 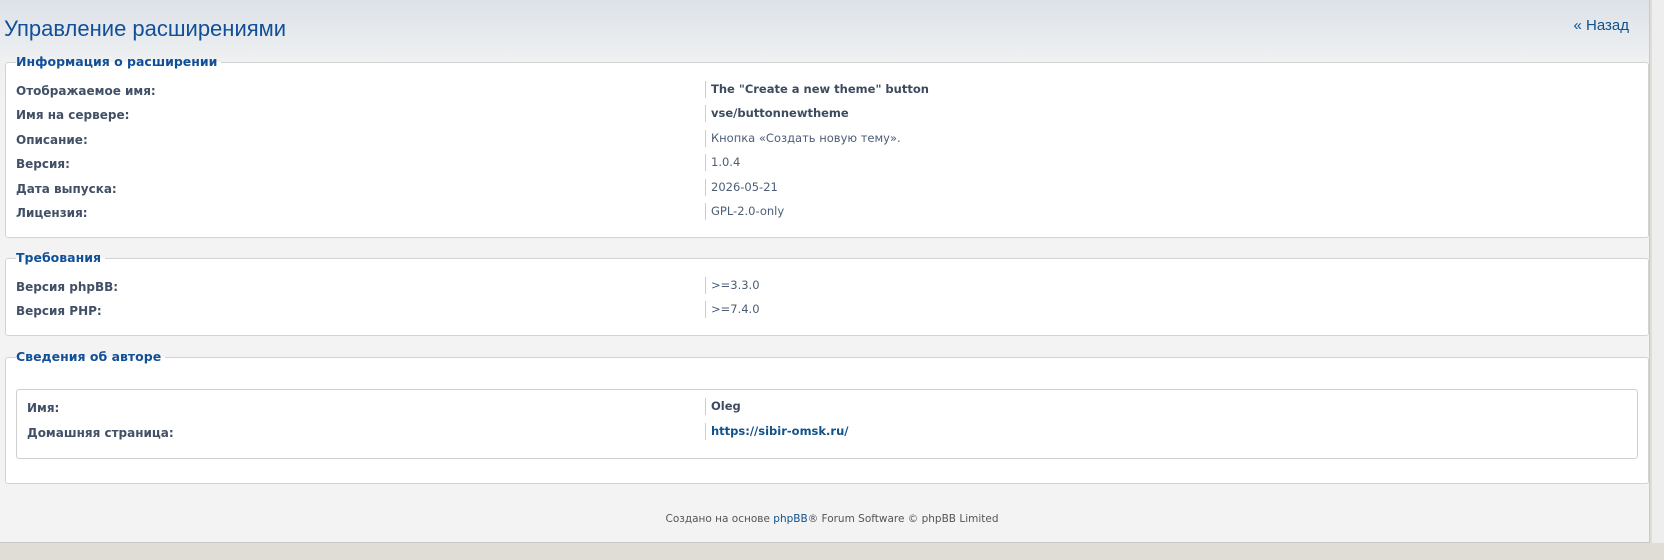 What do you see at coordinates (100, 433) in the screenshot?
I see `row-label: Домашняя страница:` at bounding box center [100, 433].